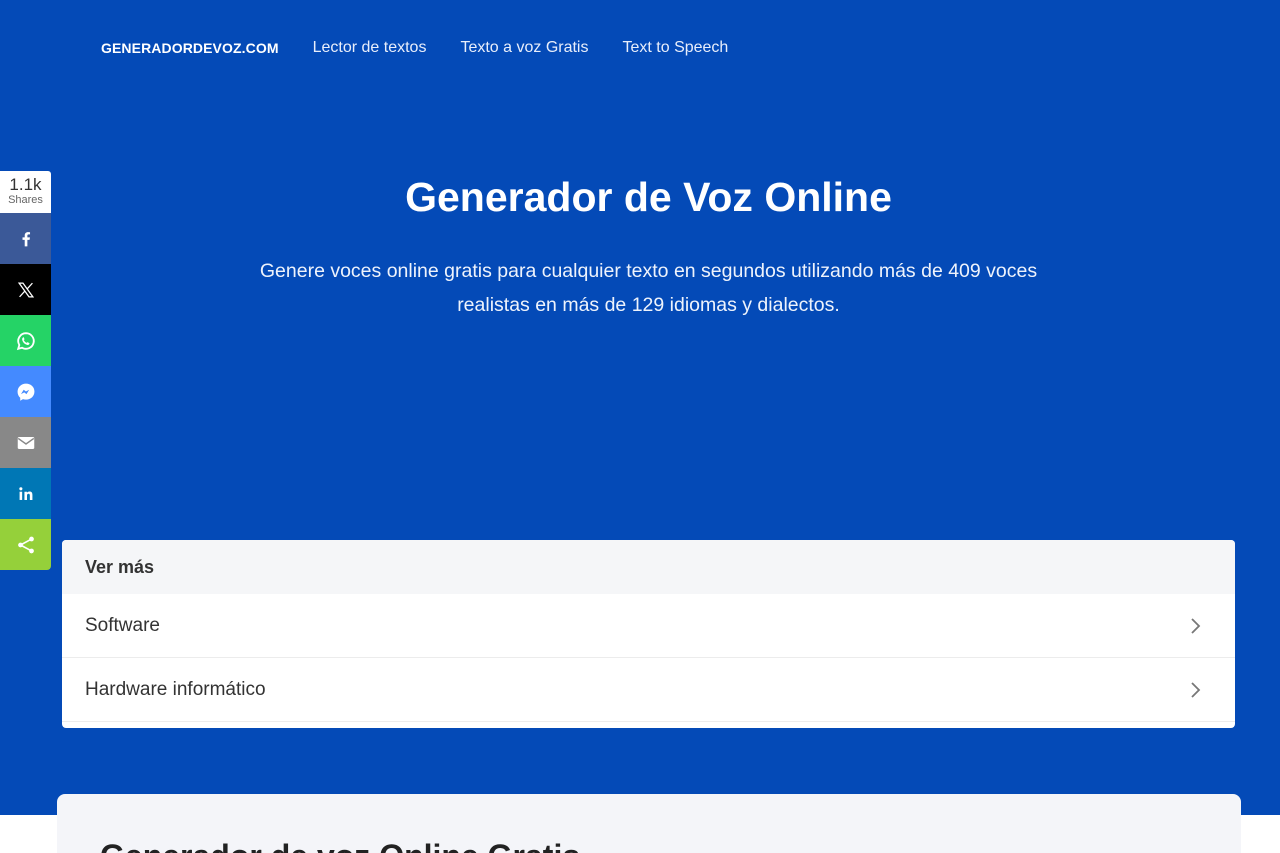 This screenshot has height=853, width=1280. I want to click on linkedin-icon, so click(25, 493).